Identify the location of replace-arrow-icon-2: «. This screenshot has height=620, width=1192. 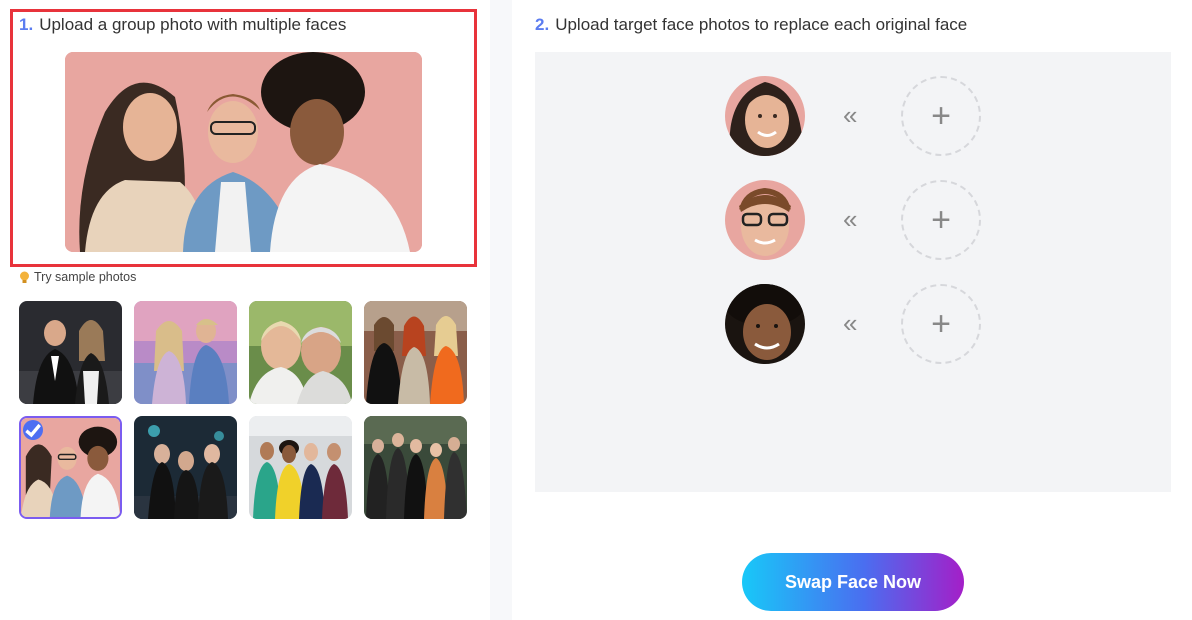
(850, 219).